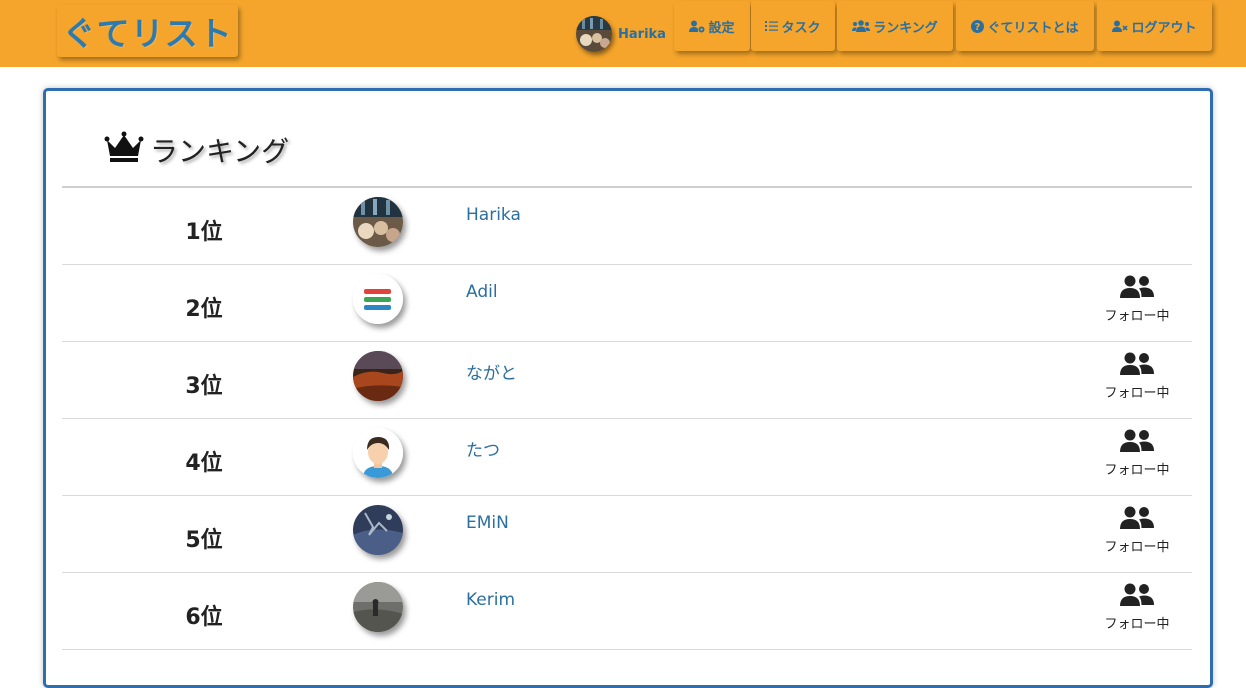 The image size is (1246, 688). Describe the element at coordinates (490, 600) in the screenshot. I see `user-name-link: Kerim` at that location.